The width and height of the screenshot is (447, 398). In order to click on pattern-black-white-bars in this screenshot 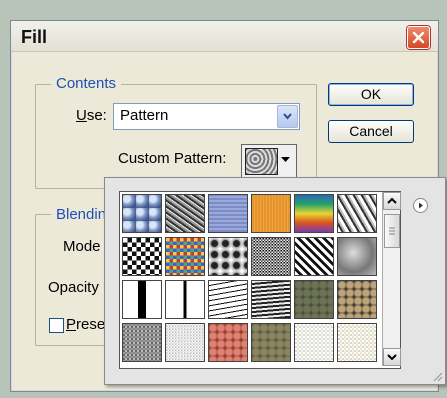, I will do `click(142, 299)`.